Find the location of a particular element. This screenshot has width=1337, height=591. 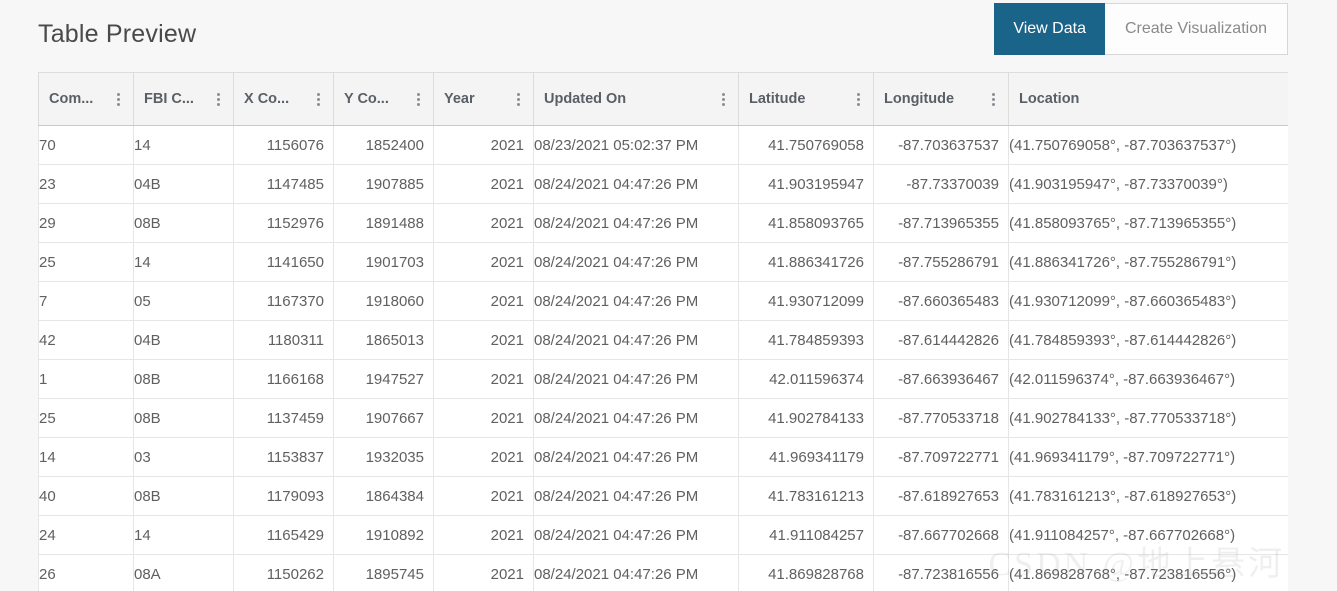

cell-latitude: 41.969341179 is located at coordinates (806, 457).